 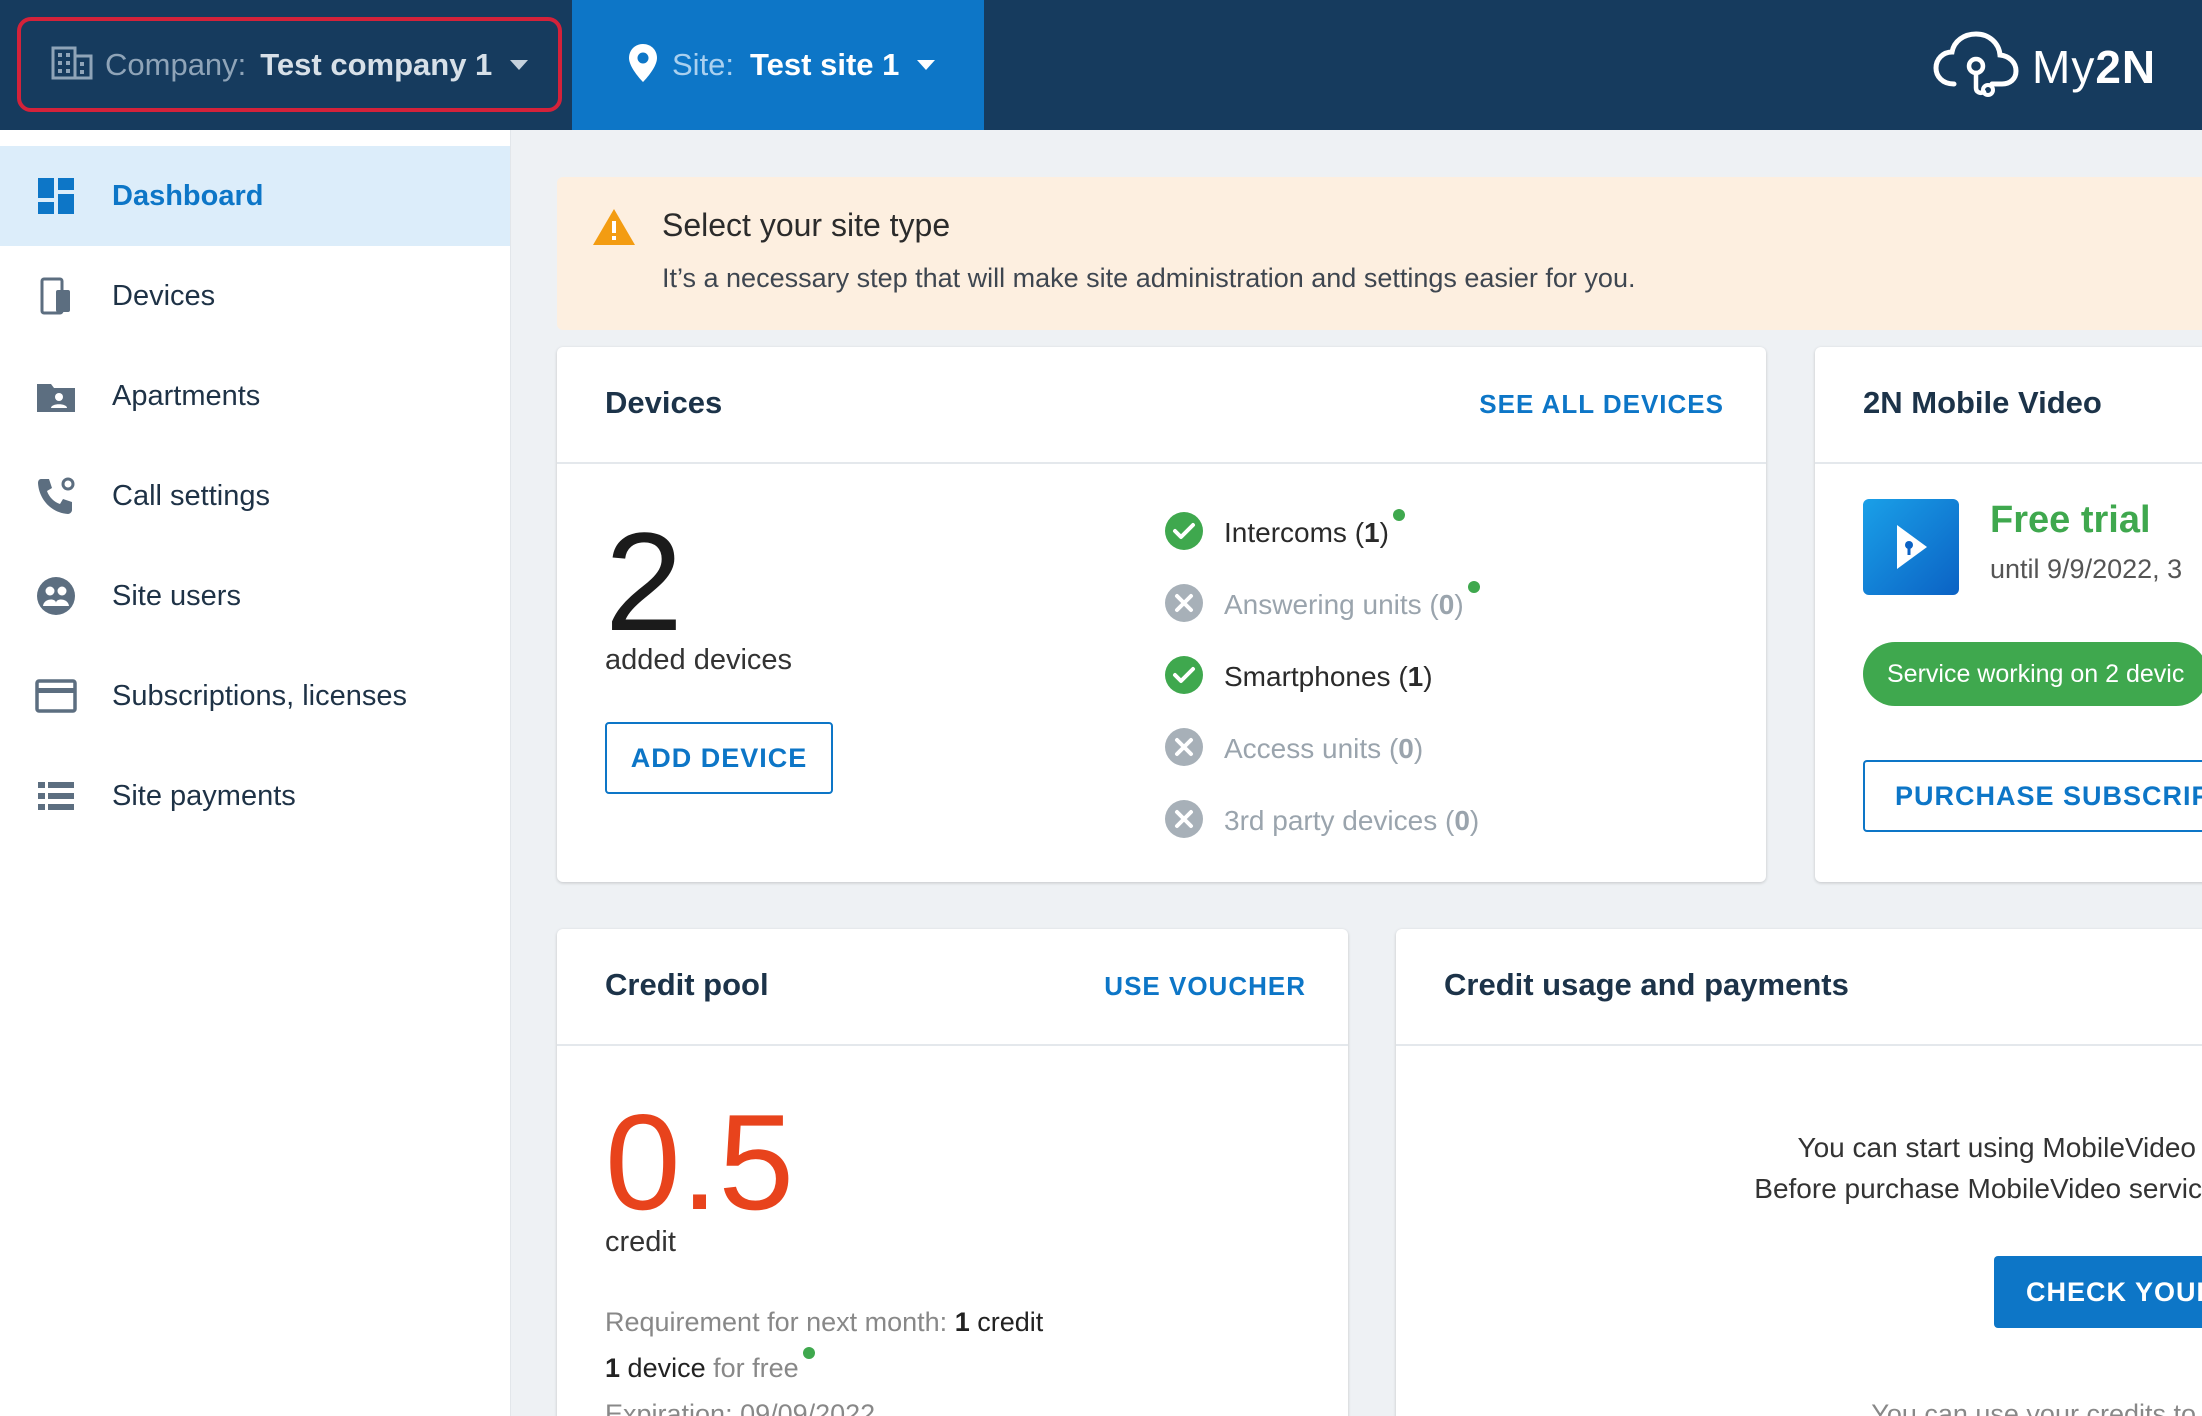 I want to click on warning-icon, so click(x=614, y=229).